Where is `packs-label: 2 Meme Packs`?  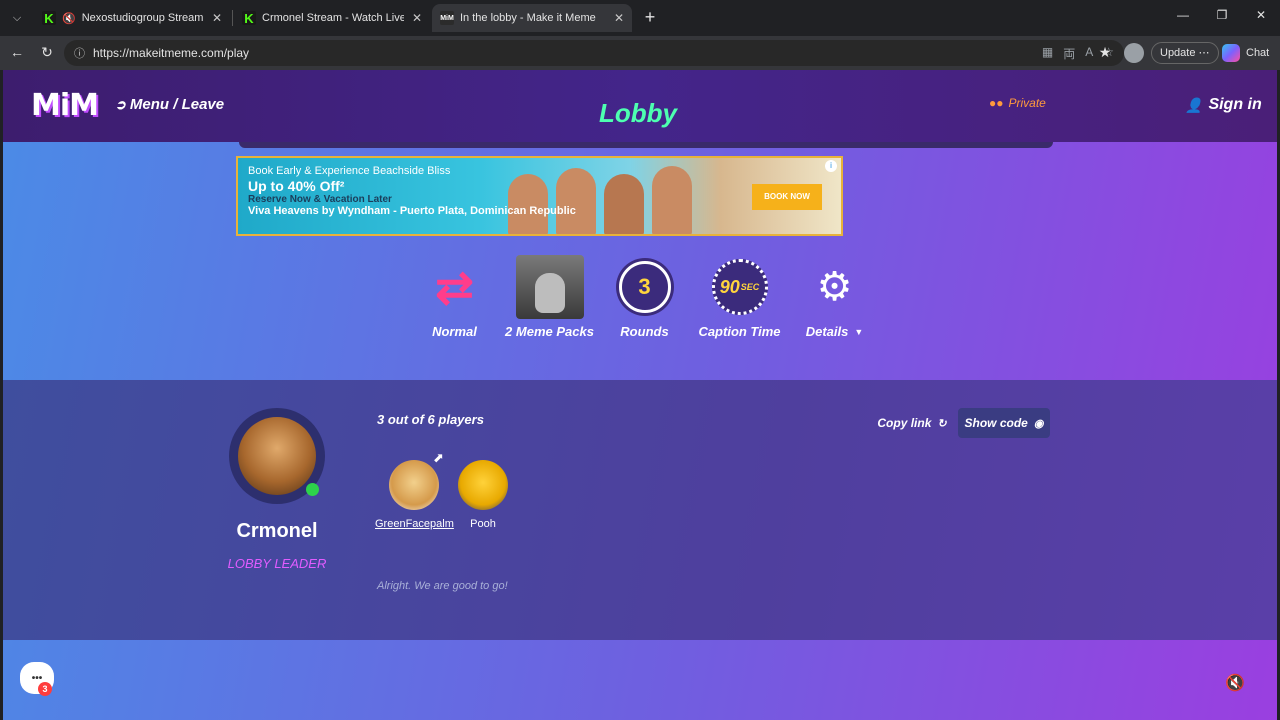
packs-label: 2 Meme Packs is located at coordinates (549, 331).